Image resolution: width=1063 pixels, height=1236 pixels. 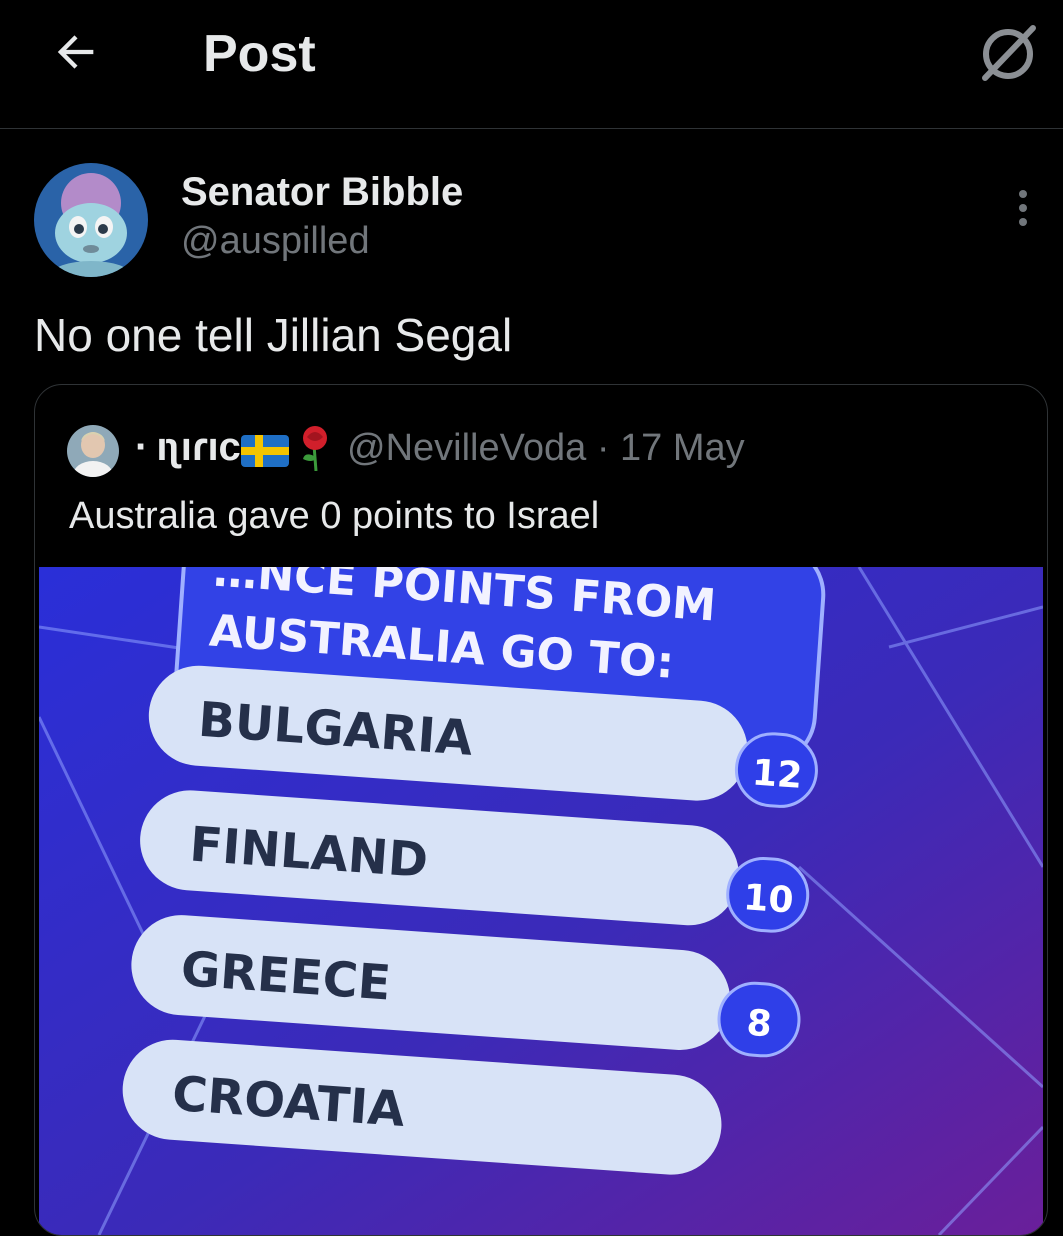 I want to click on author-handle: @auspilled, so click(x=275, y=241).